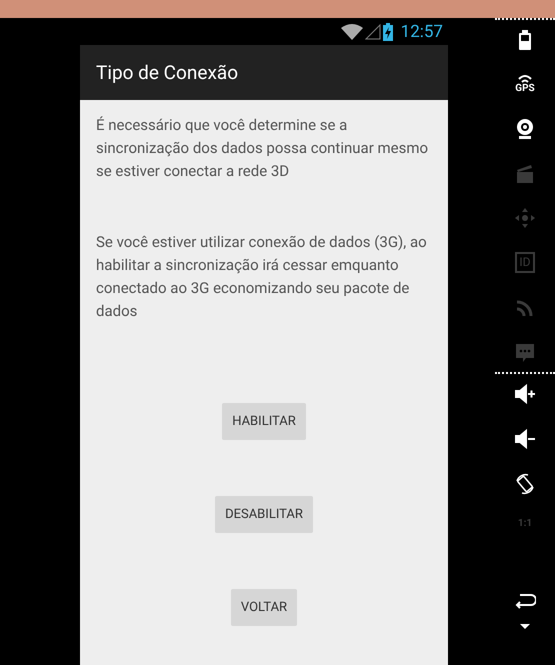  I want to click on clock: 12:57, so click(421, 32).